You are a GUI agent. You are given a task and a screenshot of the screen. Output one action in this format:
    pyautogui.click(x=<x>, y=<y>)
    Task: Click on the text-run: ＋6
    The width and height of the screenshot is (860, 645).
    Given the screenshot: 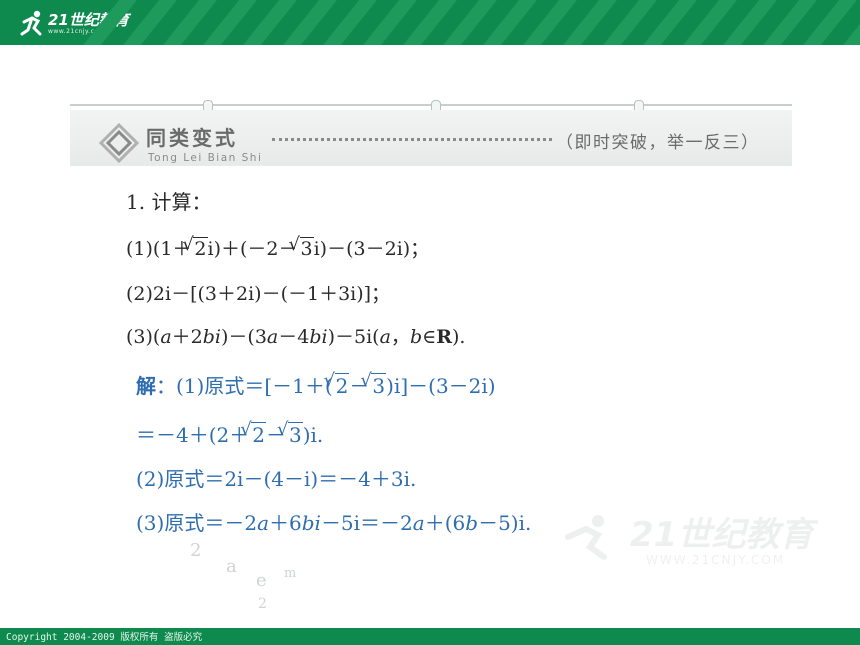 What is the action you would take?
    pyautogui.click(x=285, y=523)
    